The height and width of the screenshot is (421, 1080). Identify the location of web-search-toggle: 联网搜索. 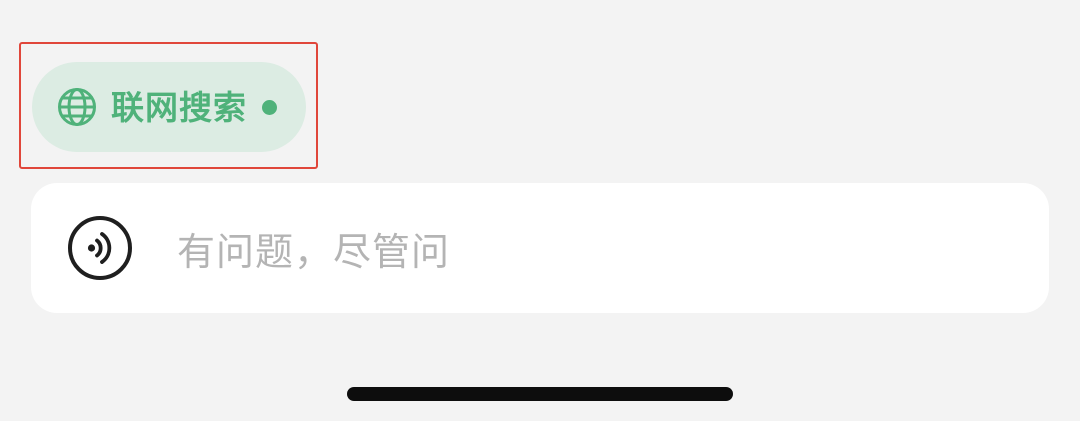
(169, 107).